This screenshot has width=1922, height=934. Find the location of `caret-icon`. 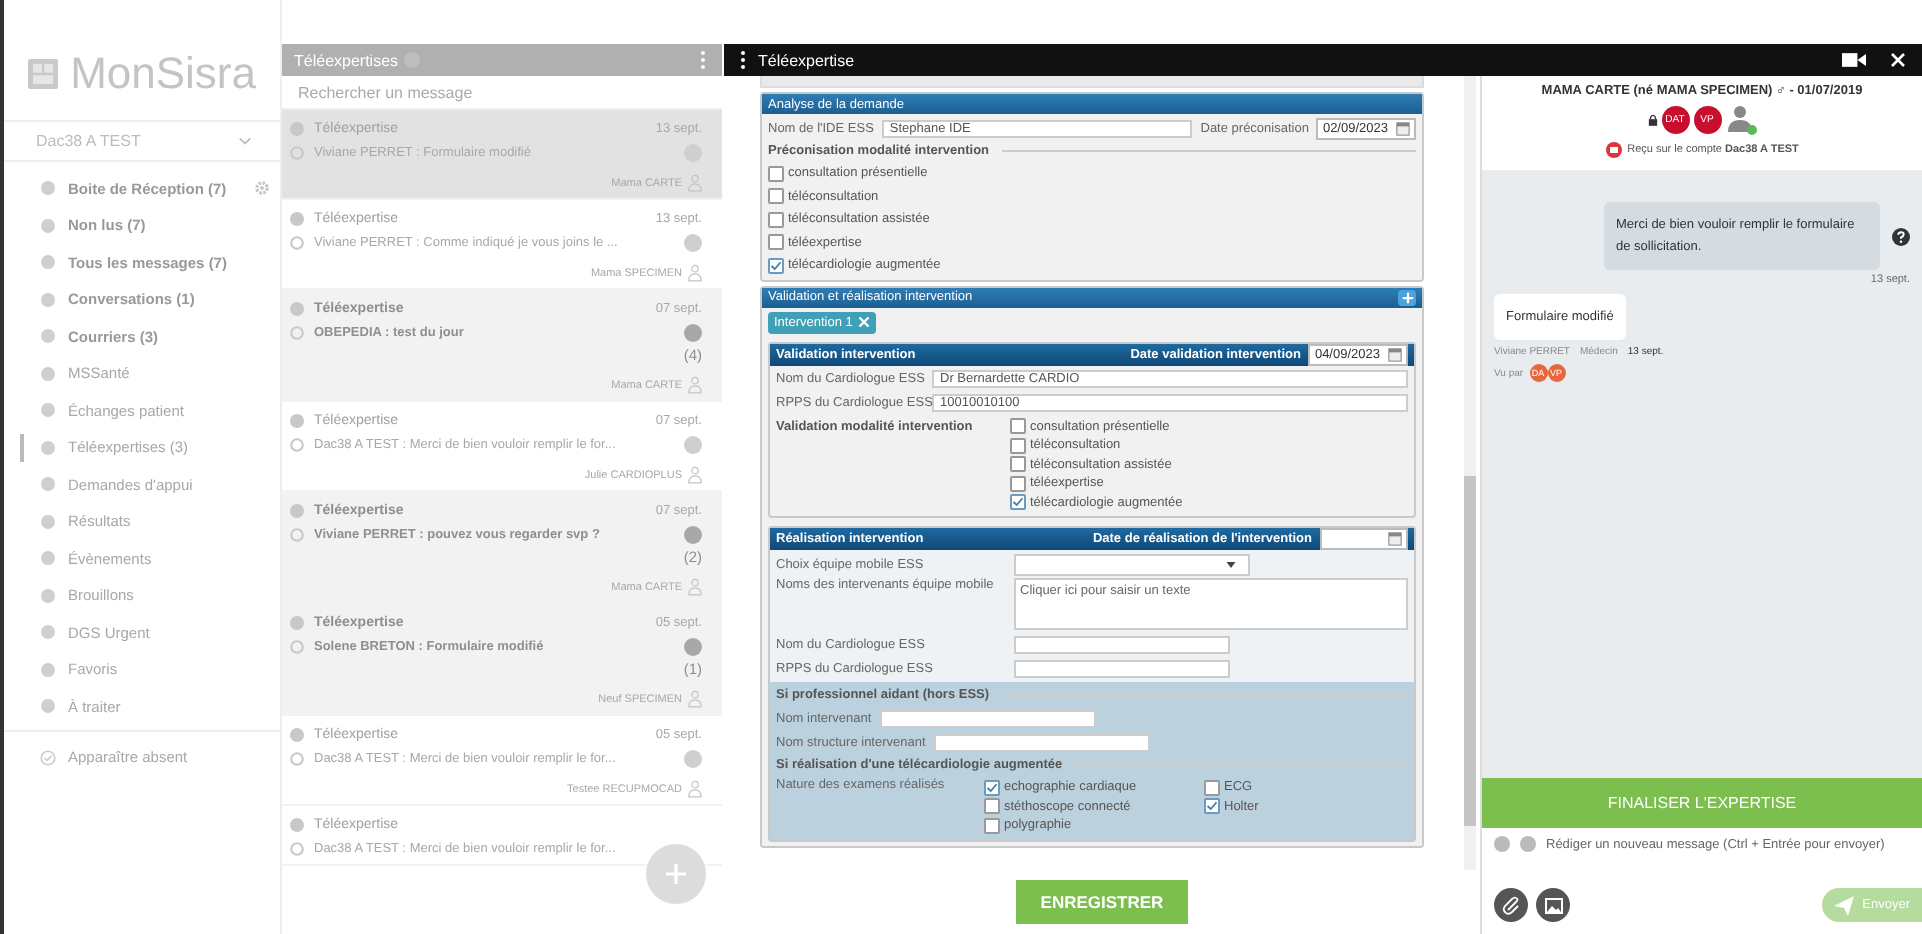

caret-icon is located at coordinates (1231, 564).